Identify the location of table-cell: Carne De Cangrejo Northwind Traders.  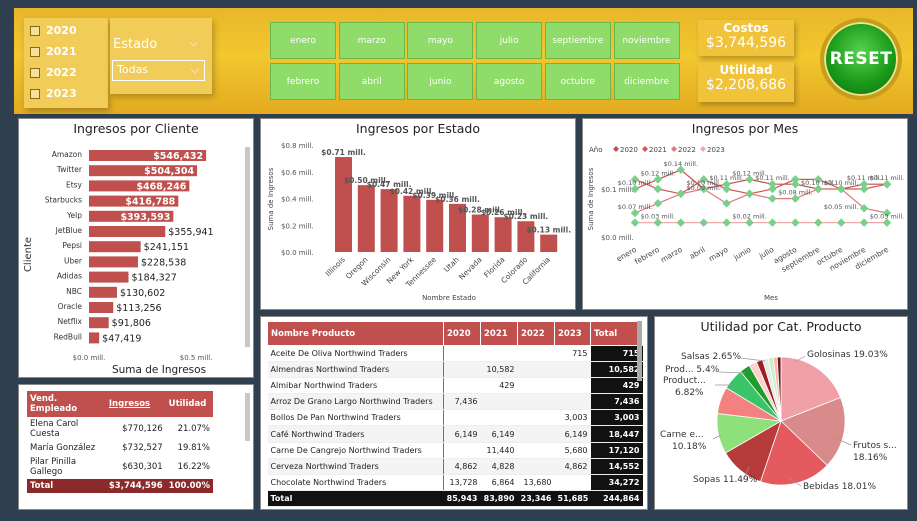
(355, 450).